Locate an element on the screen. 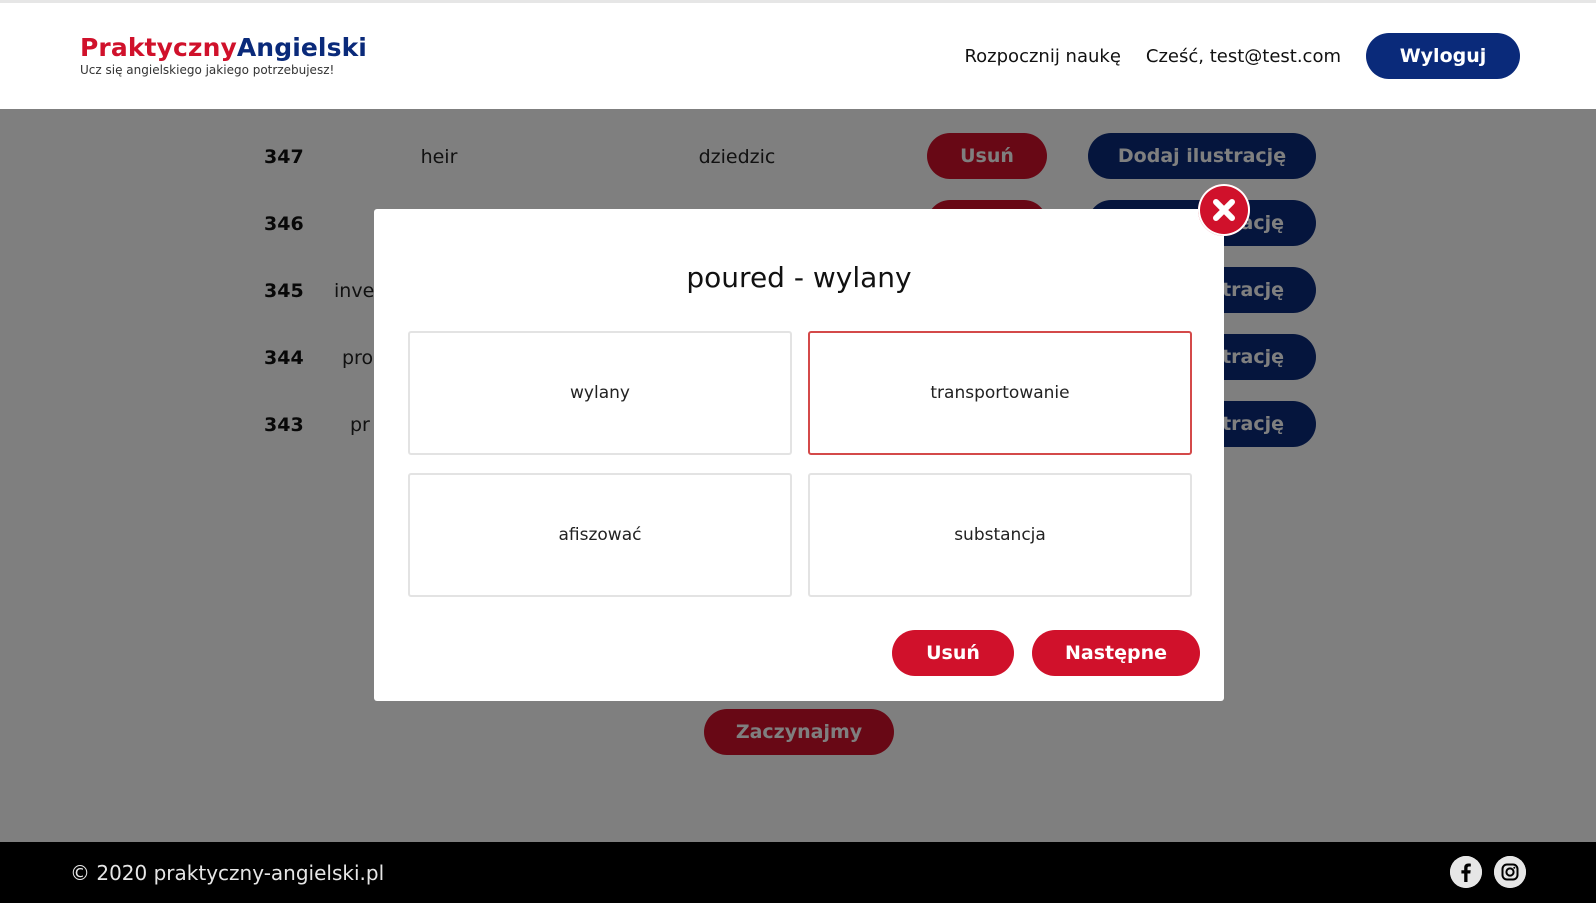  facebook-icon is located at coordinates (1466, 872).